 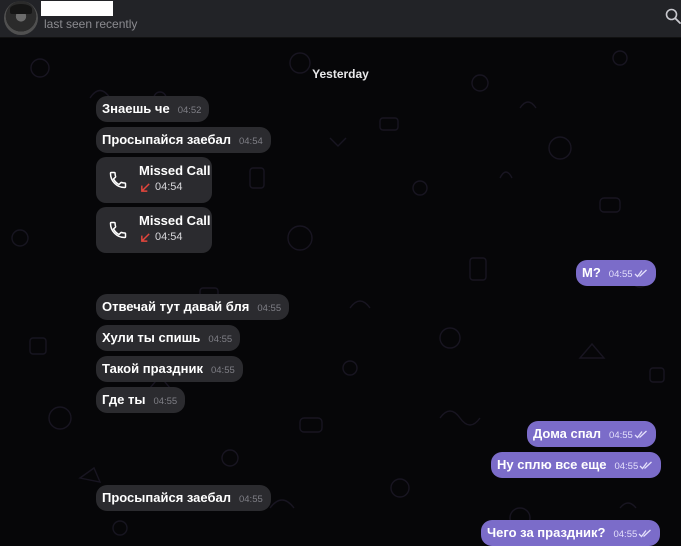 I want to click on message-incoming: Хули ты спишь 04:55, so click(x=168, y=338).